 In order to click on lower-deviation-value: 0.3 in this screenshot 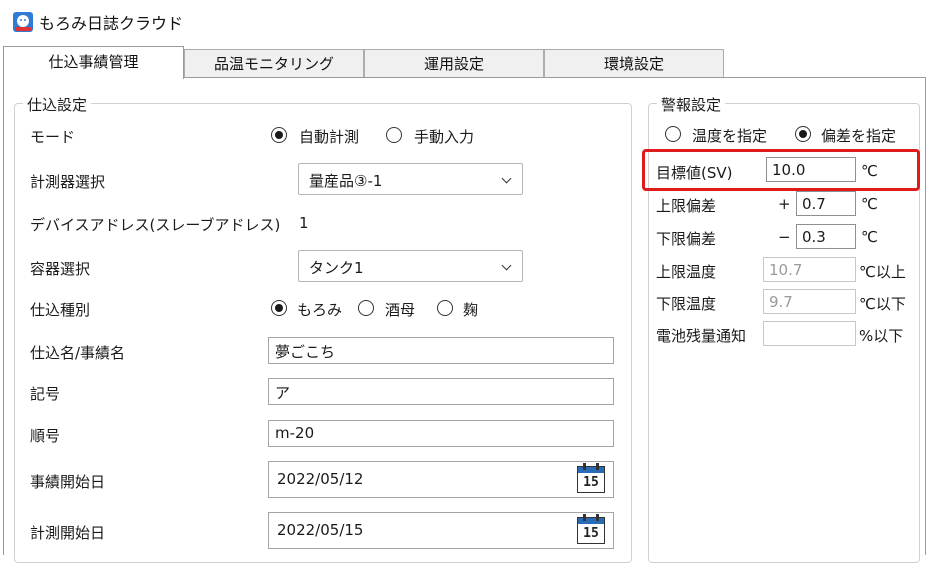, I will do `click(814, 237)`.